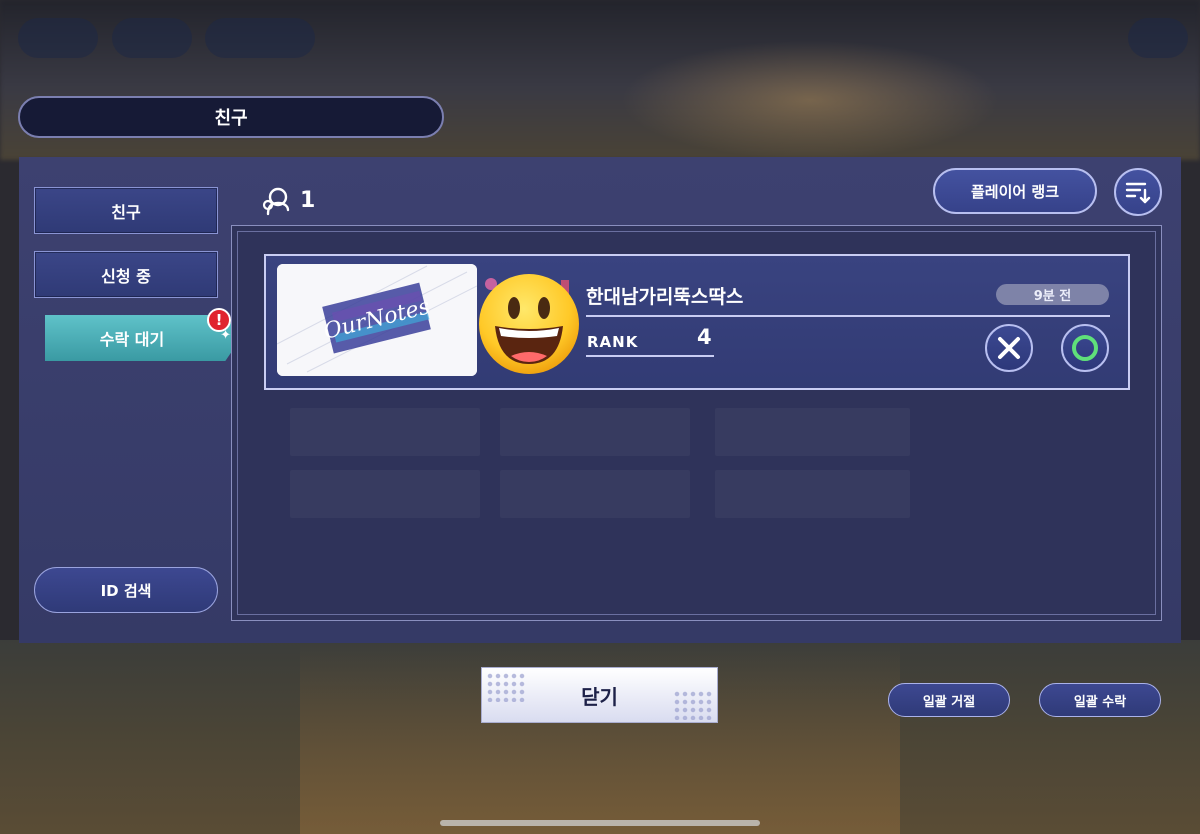  I want to click on profile-banner-image: OurNotes, so click(377, 320).